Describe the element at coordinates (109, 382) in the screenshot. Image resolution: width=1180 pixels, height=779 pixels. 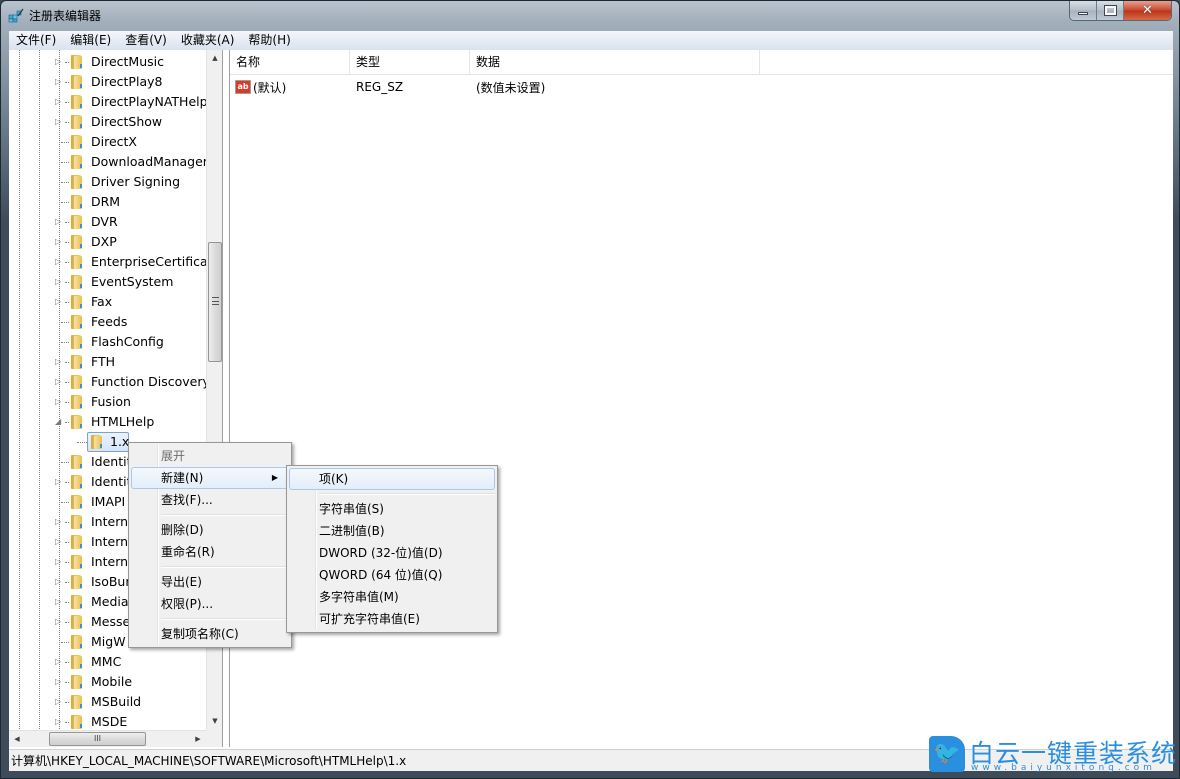
I see `tree-item: ▷ Function Discovery` at that location.